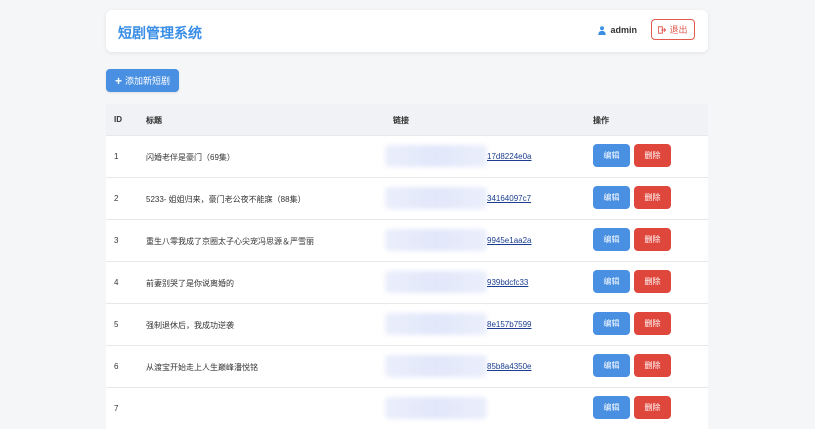 The height and width of the screenshot is (429, 815). Describe the element at coordinates (401, 120) in the screenshot. I see `header-link: 链接` at that location.